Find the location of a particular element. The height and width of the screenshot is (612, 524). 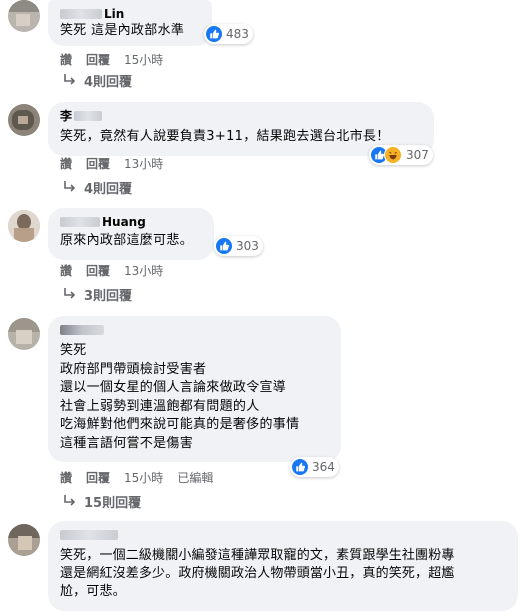

comment-line: 原來內政部這麼可悲。 is located at coordinates (127, 240).